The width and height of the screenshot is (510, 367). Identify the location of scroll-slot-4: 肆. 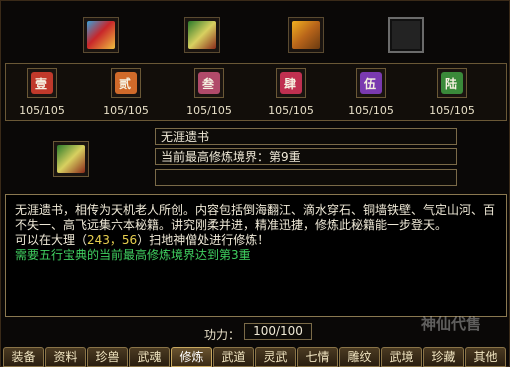
(291, 83).